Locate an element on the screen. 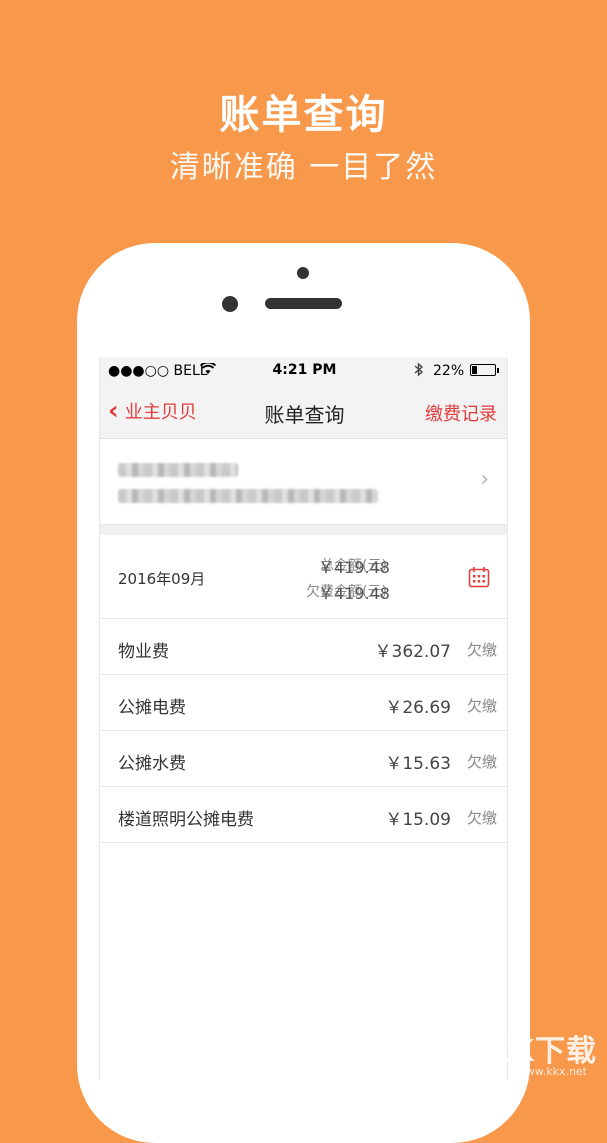 Image resolution: width=607 pixels, height=1143 pixels. fee-name: 公摊电费 is located at coordinates (152, 708).